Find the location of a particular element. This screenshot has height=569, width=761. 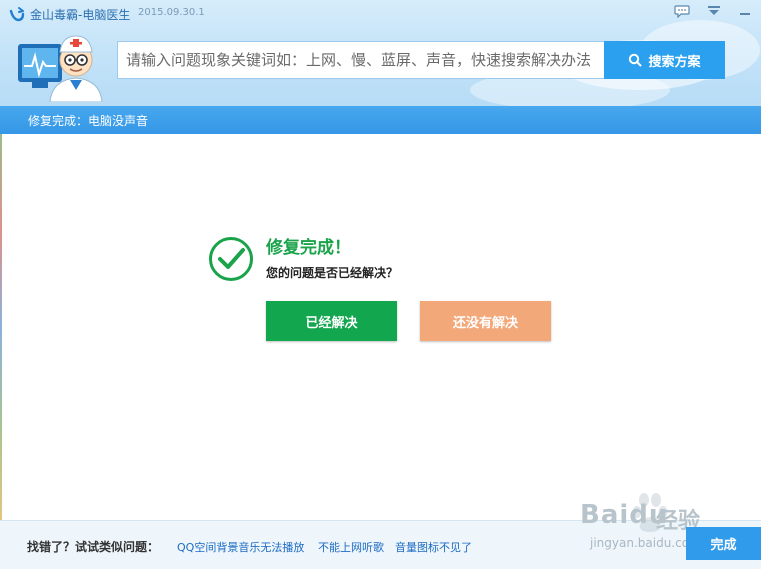

minimize-icon is located at coordinates (745, 11).